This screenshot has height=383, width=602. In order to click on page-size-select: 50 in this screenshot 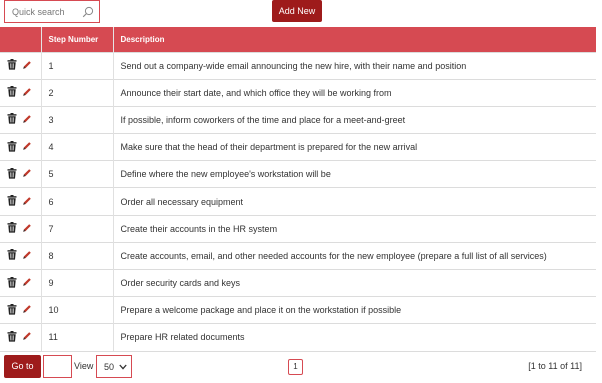, I will do `click(114, 366)`.